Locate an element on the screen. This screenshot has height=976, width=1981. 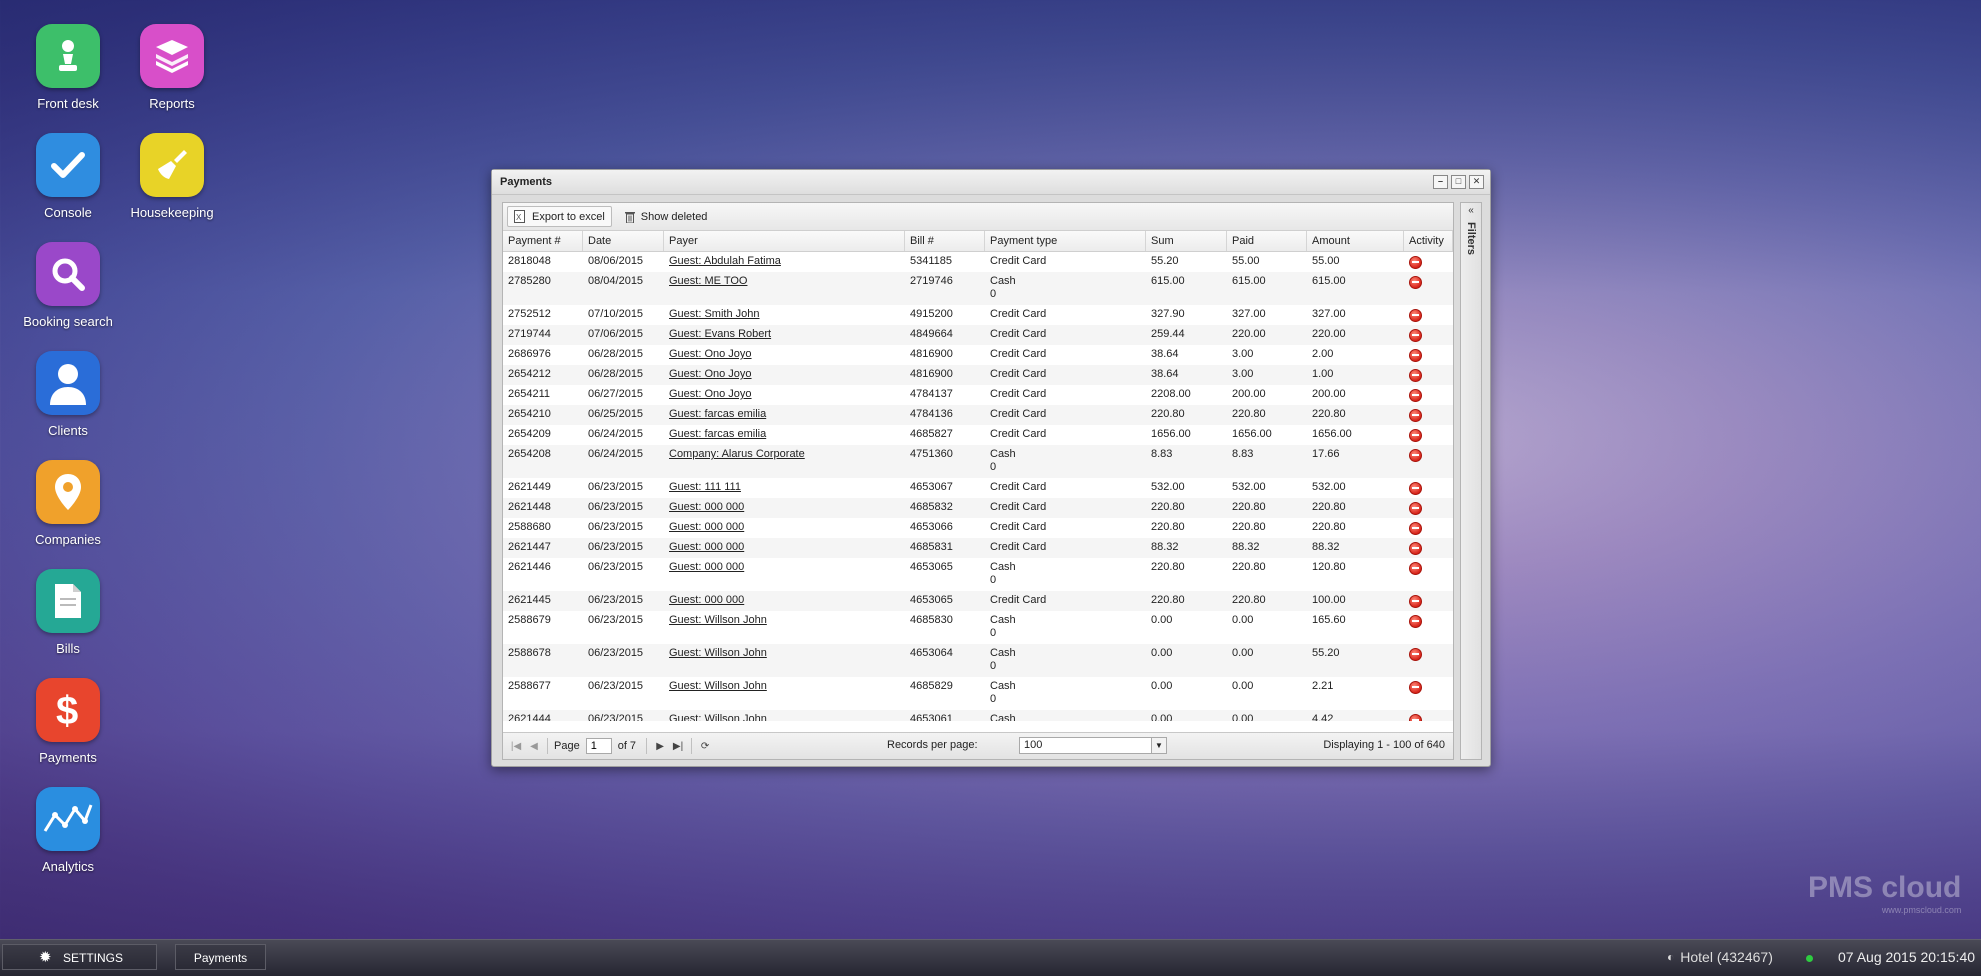
window-titlebar: Payments – □ ✕ is located at coordinates (991, 182).